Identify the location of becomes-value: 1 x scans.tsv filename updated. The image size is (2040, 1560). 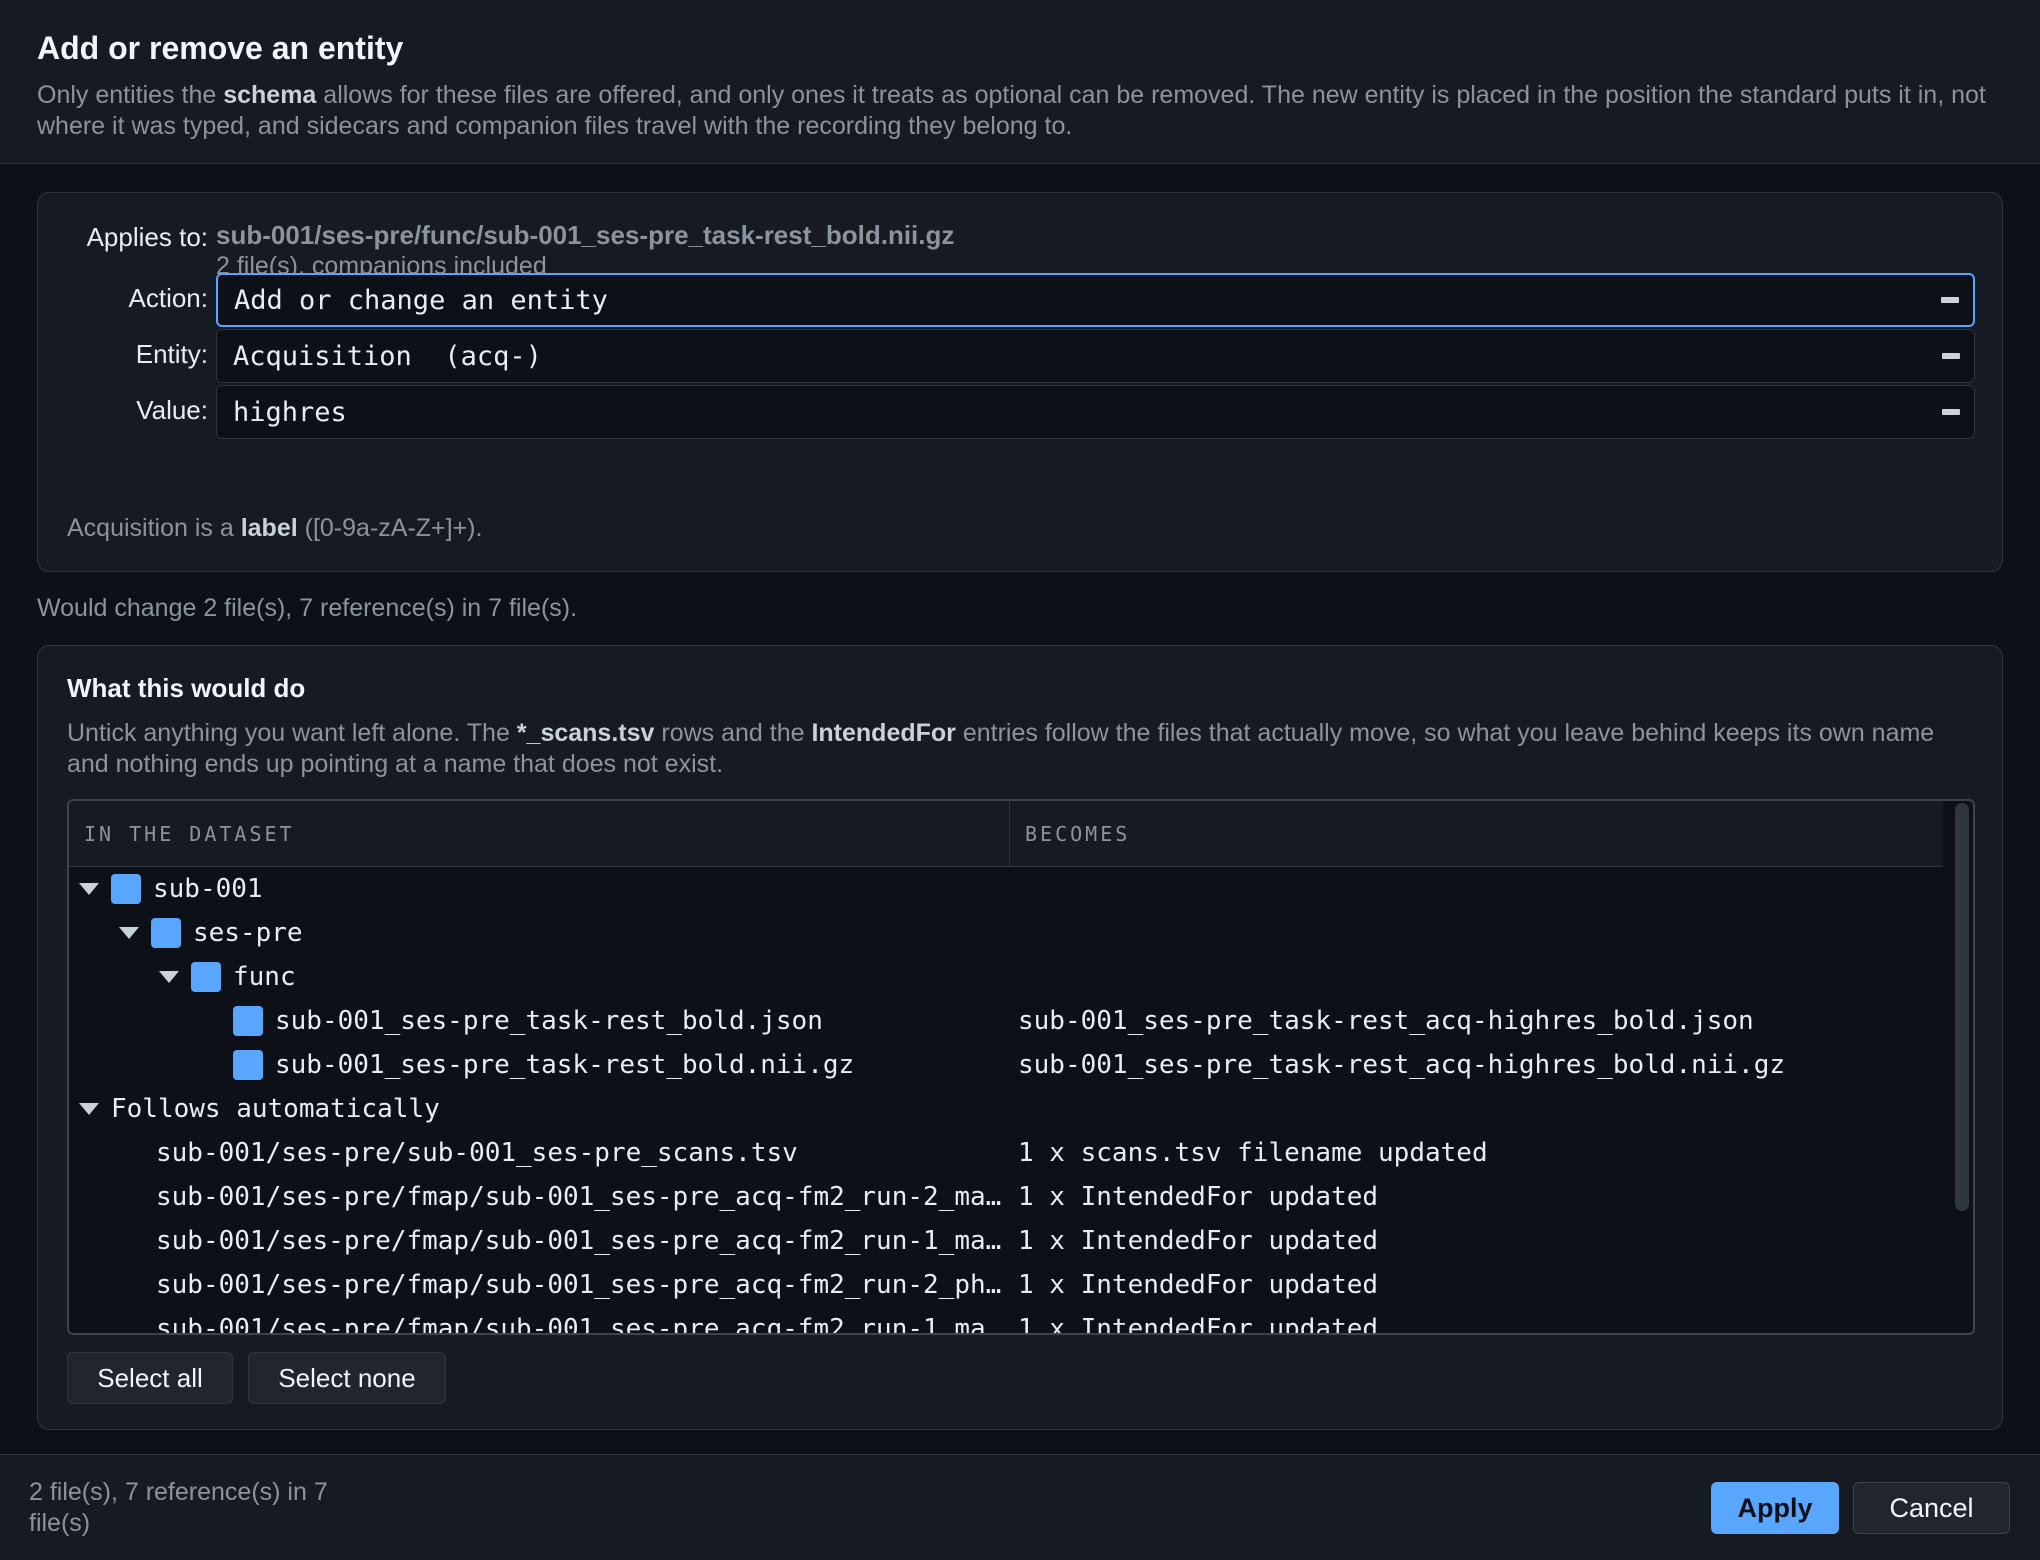
(1253, 1153).